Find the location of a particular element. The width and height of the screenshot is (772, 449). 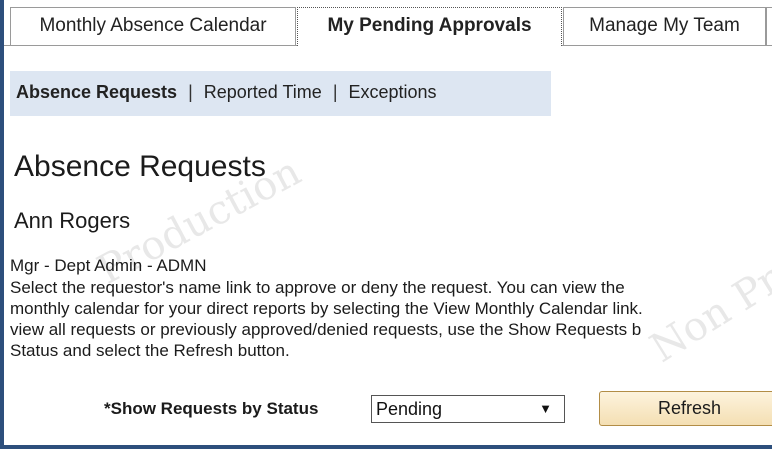

page-title: Absence Requests is located at coordinates (140, 166).